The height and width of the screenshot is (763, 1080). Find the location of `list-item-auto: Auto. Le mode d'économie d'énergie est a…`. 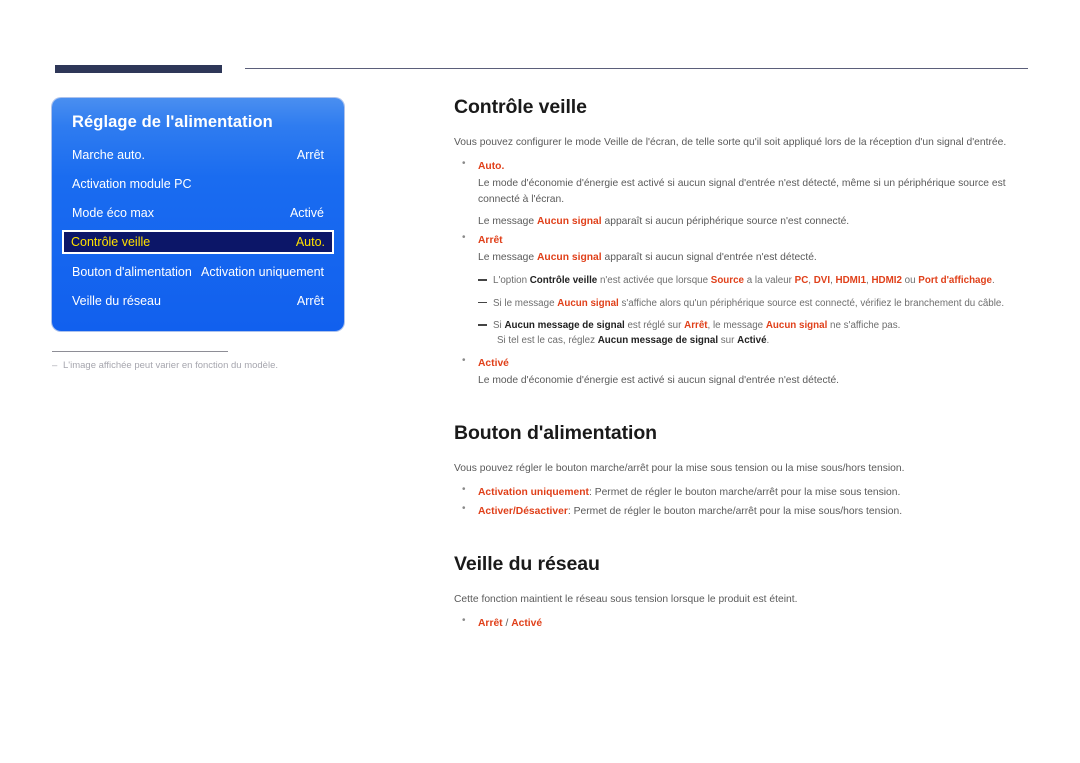

list-item-auto: Auto. Le mode d'économie d'énergie est a… is located at coordinates (742, 194).